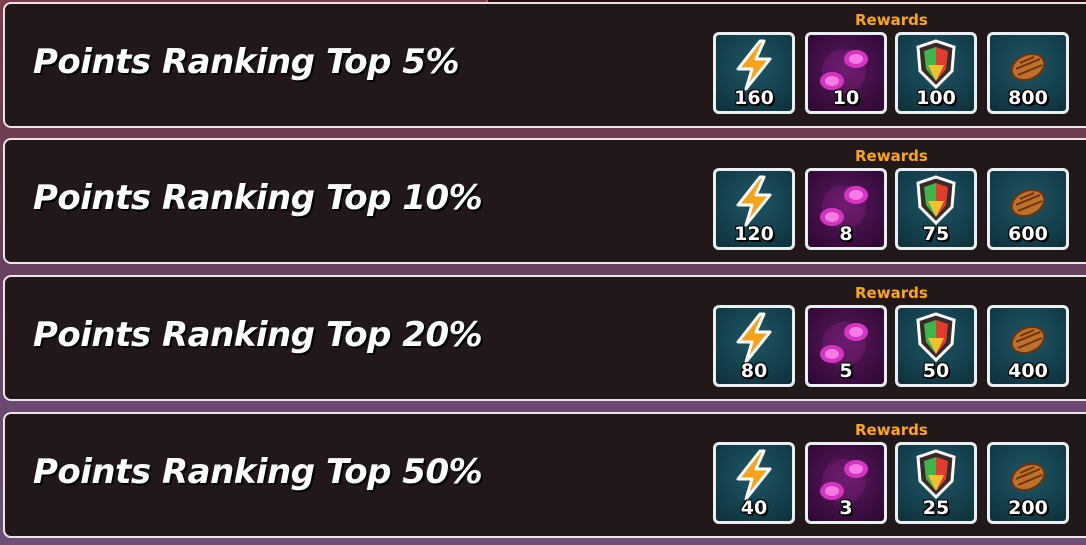  Describe the element at coordinates (846, 508) in the screenshot. I see `reward-qty: 3` at that location.